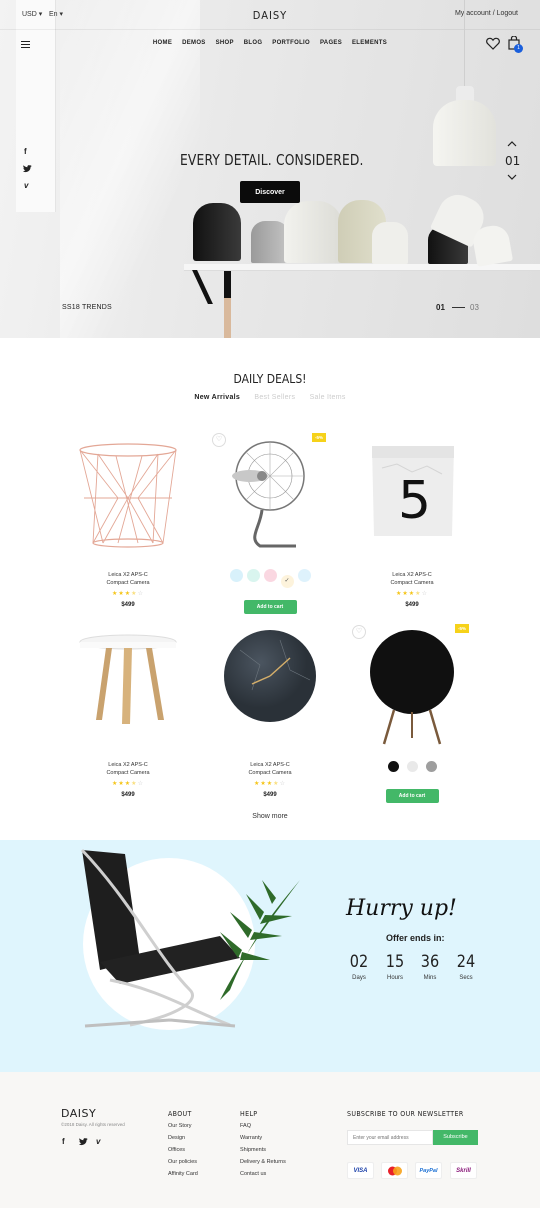  What do you see at coordinates (412, 766) in the screenshot?
I see `swatch-white` at bounding box center [412, 766].